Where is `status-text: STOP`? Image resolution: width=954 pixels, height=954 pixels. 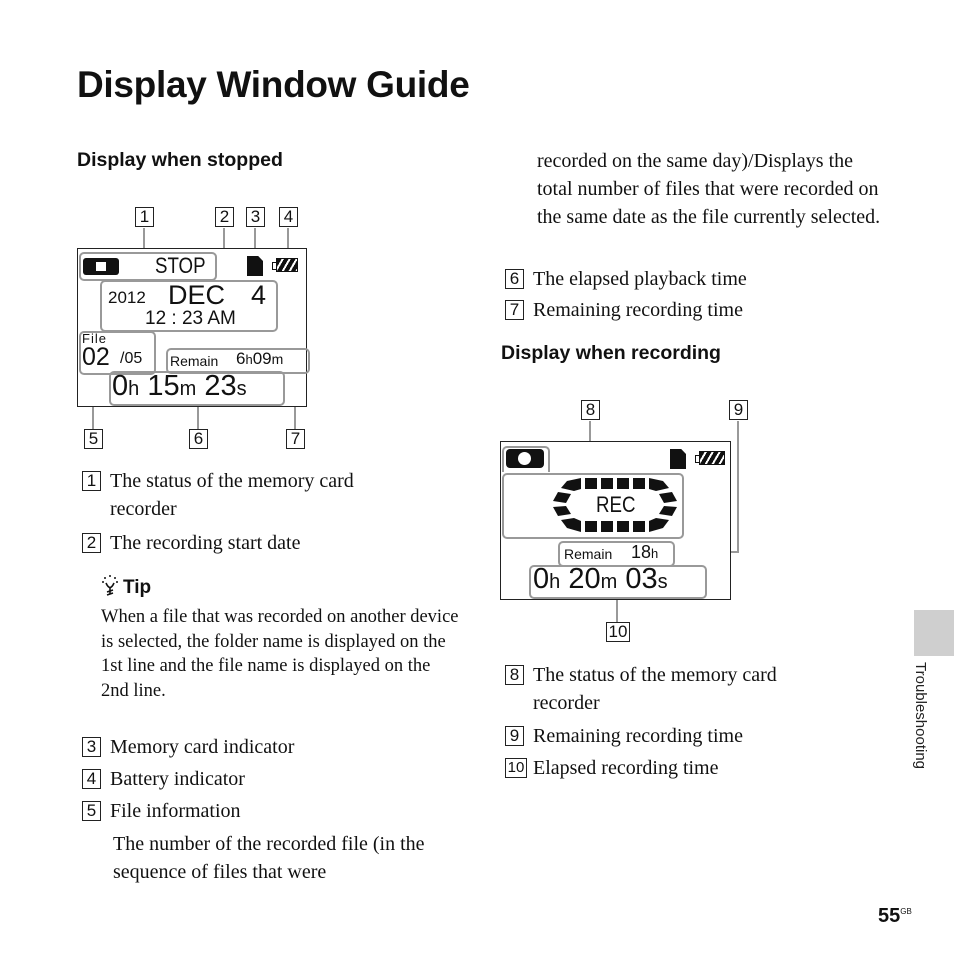
status-text: STOP is located at coordinates (180, 265).